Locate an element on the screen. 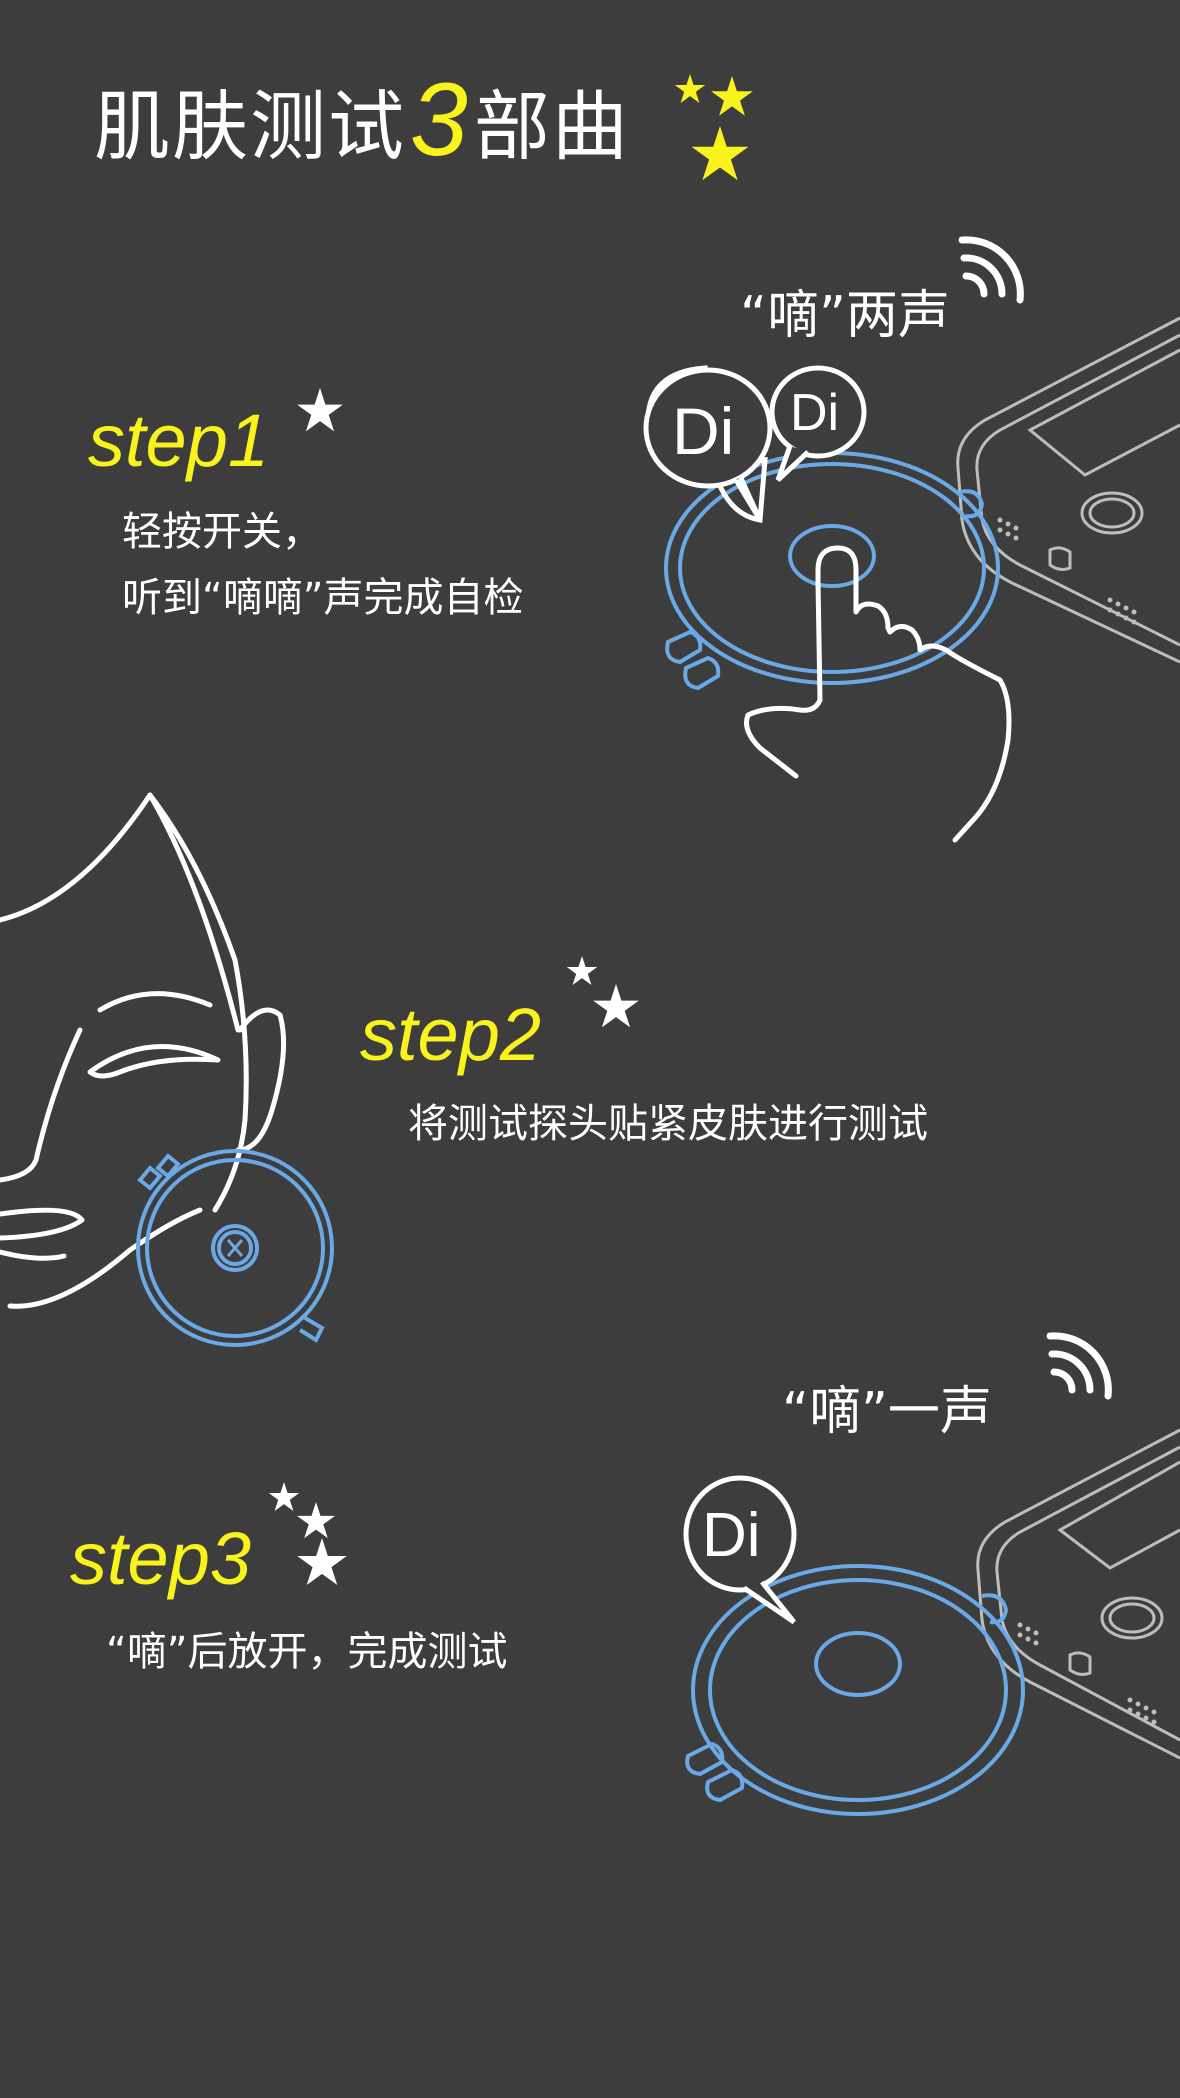  step2-label: step2 is located at coordinates (451, 1034).